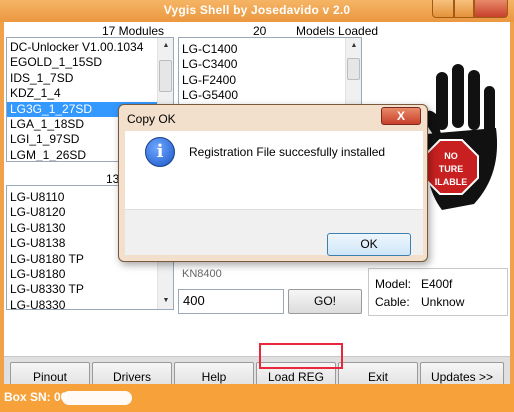 The height and width of the screenshot is (412, 514). I want to click on module-list-item: IDS_1_7SD, so click(90, 78).